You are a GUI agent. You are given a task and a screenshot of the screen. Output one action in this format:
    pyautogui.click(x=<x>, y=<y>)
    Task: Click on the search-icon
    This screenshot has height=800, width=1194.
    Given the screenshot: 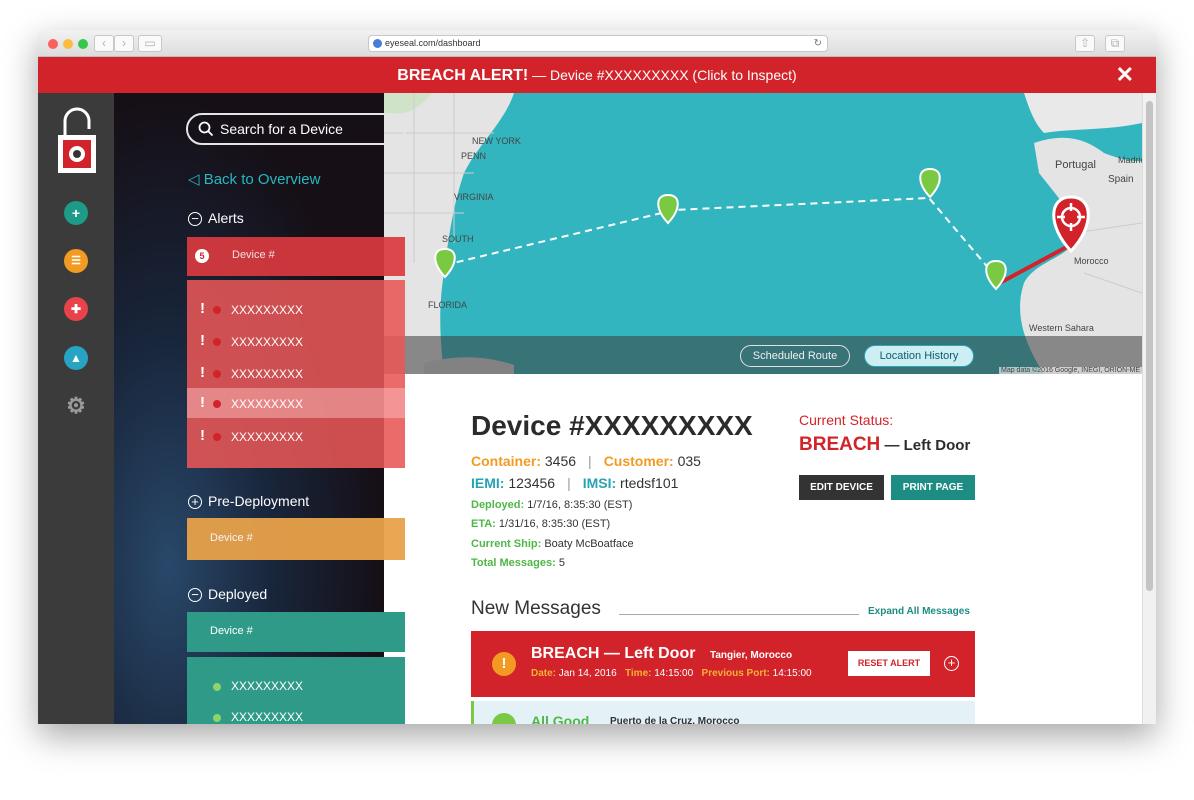 What is the action you would take?
    pyautogui.click(x=206, y=129)
    